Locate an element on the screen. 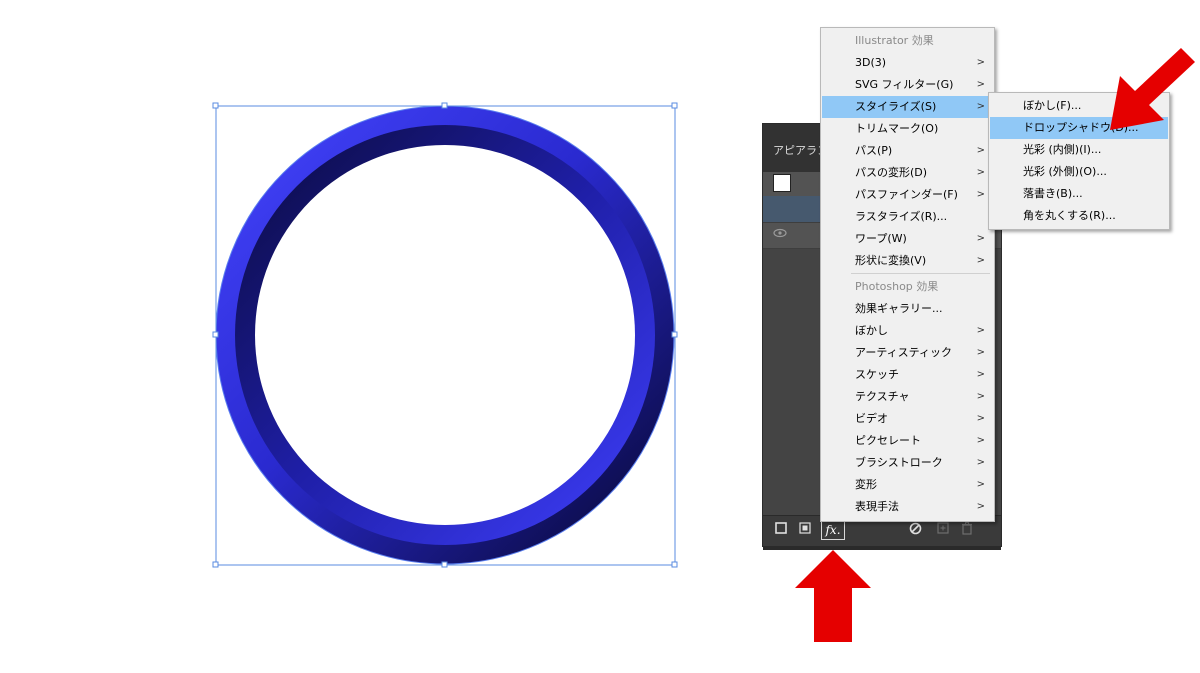 The width and height of the screenshot is (1200, 673). menu-item-label: スタイライズ(S) is located at coordinates (896, 106).